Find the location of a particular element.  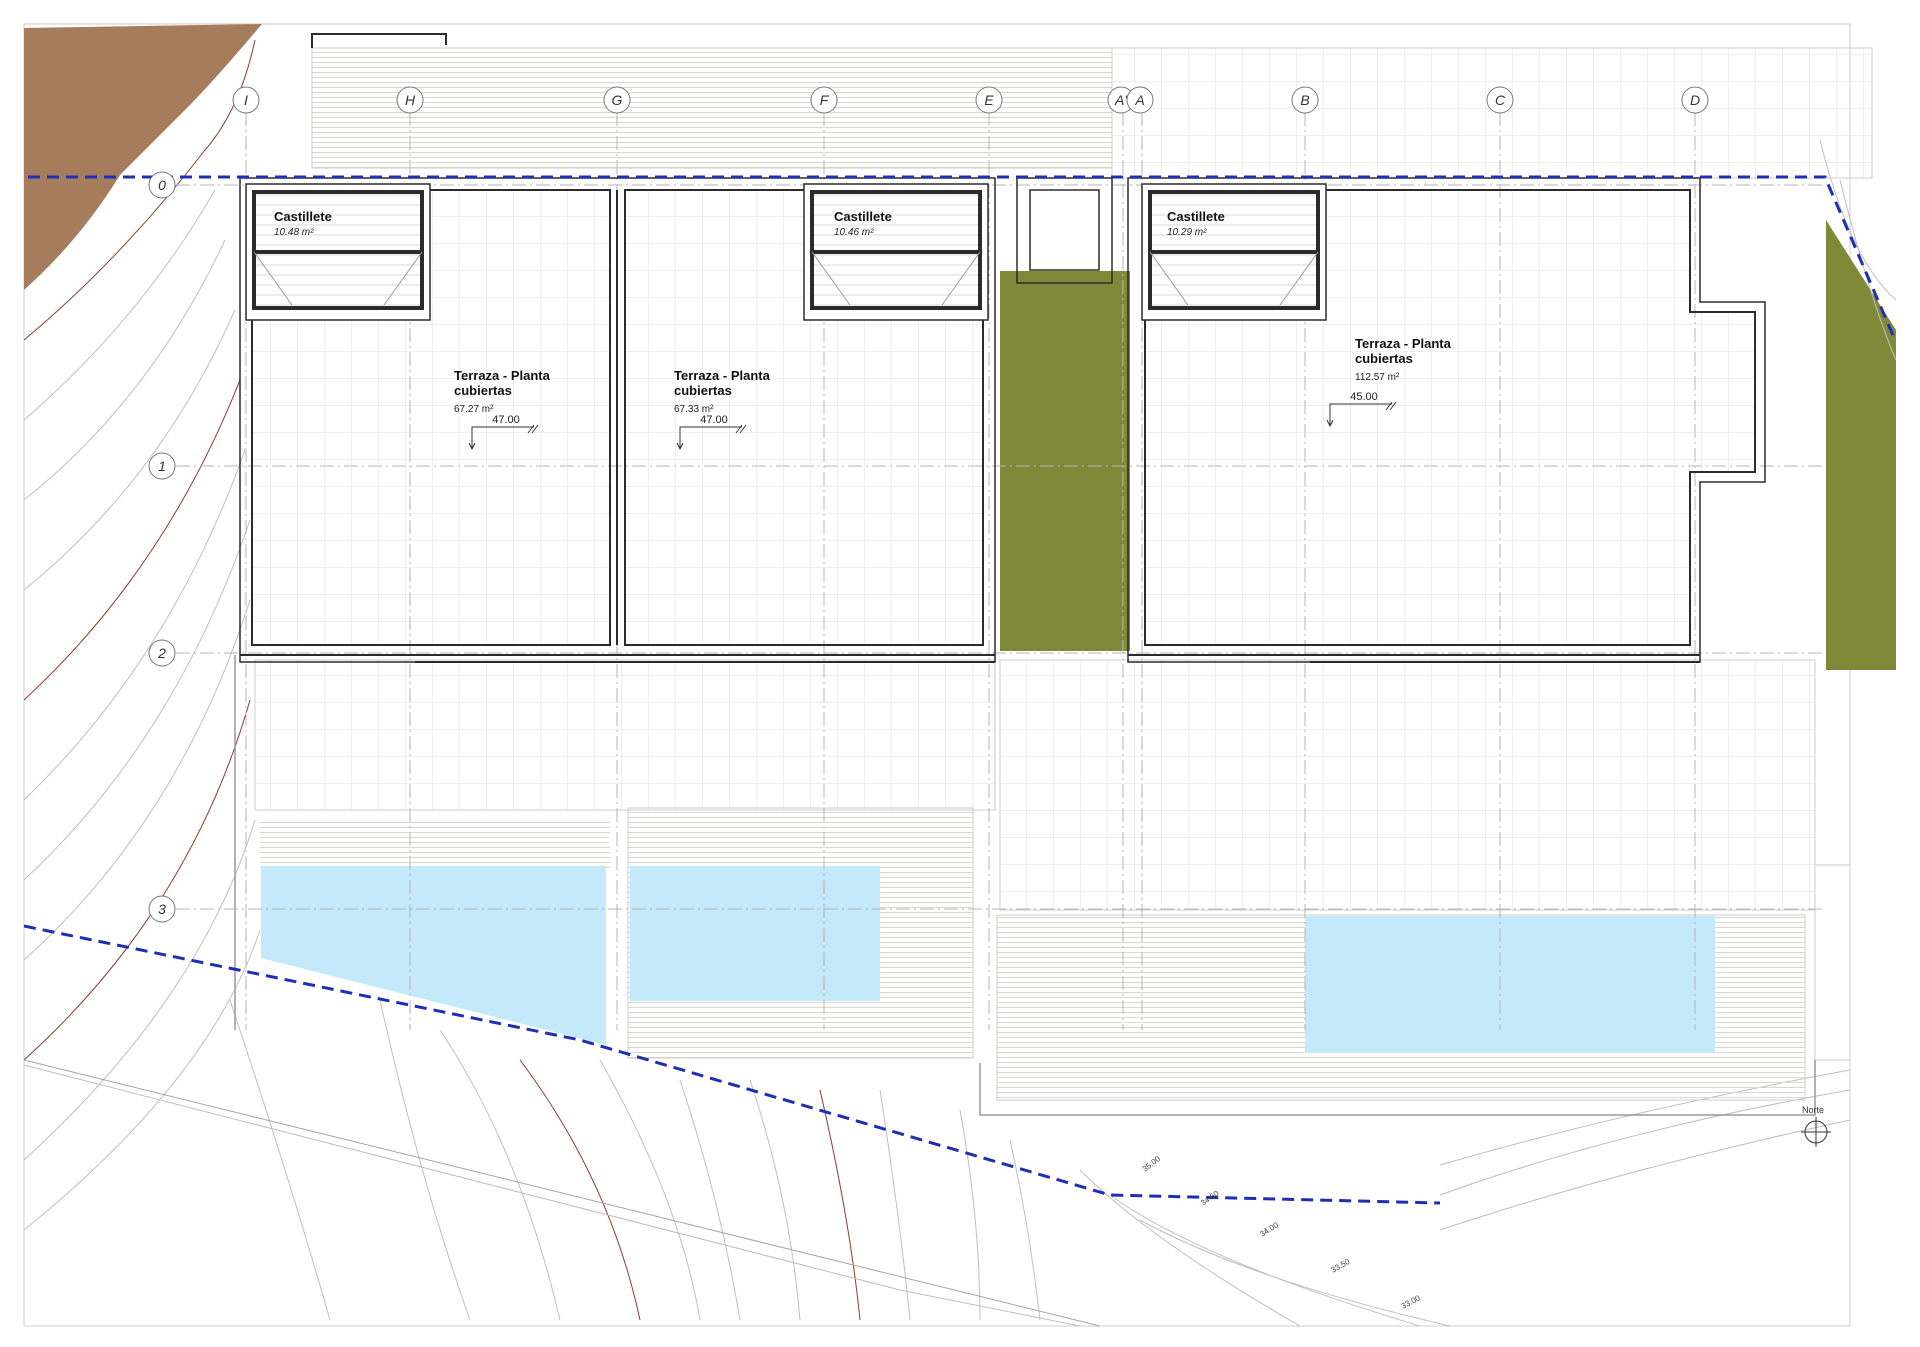

column-bubble-label: E is located at coordinates (989, 100).